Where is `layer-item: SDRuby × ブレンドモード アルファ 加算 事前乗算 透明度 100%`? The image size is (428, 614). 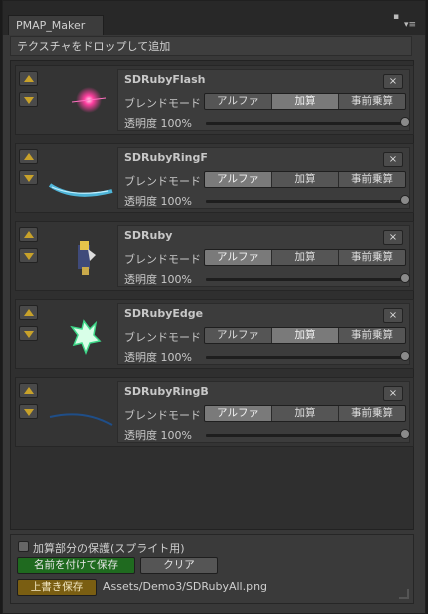
layer-item: SDRuby × ブレンドモード アルファ 加算 事前乗算 透明度 100% is located at coordinates (214, 256).